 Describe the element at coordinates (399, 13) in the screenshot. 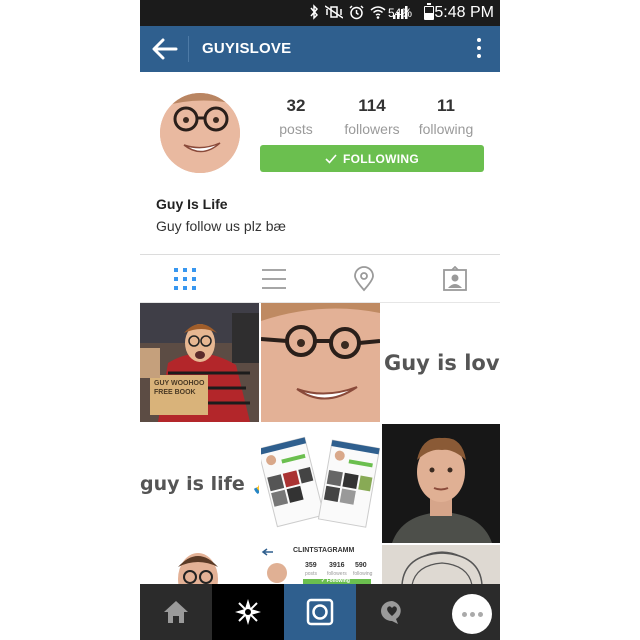

I see `battery-percentage: 54%` at that location.